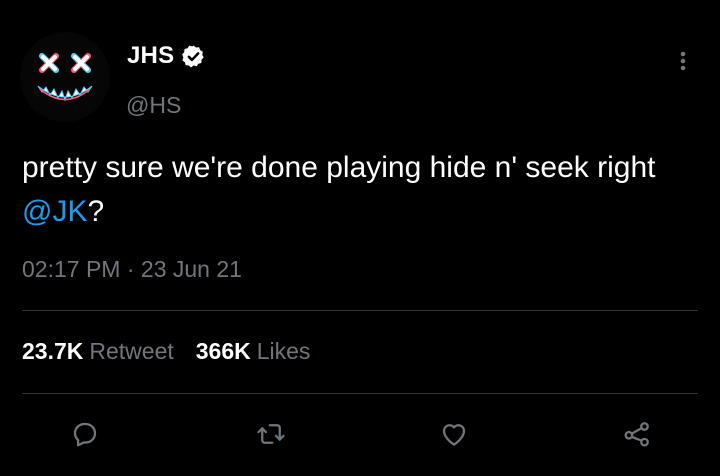 Image resolution: width=720 pixels, height=476 pixels. What do you see at coordinates (193, 56) in the screenshot?
I see `verified-badge-icon` at bounding box center [193, 56].